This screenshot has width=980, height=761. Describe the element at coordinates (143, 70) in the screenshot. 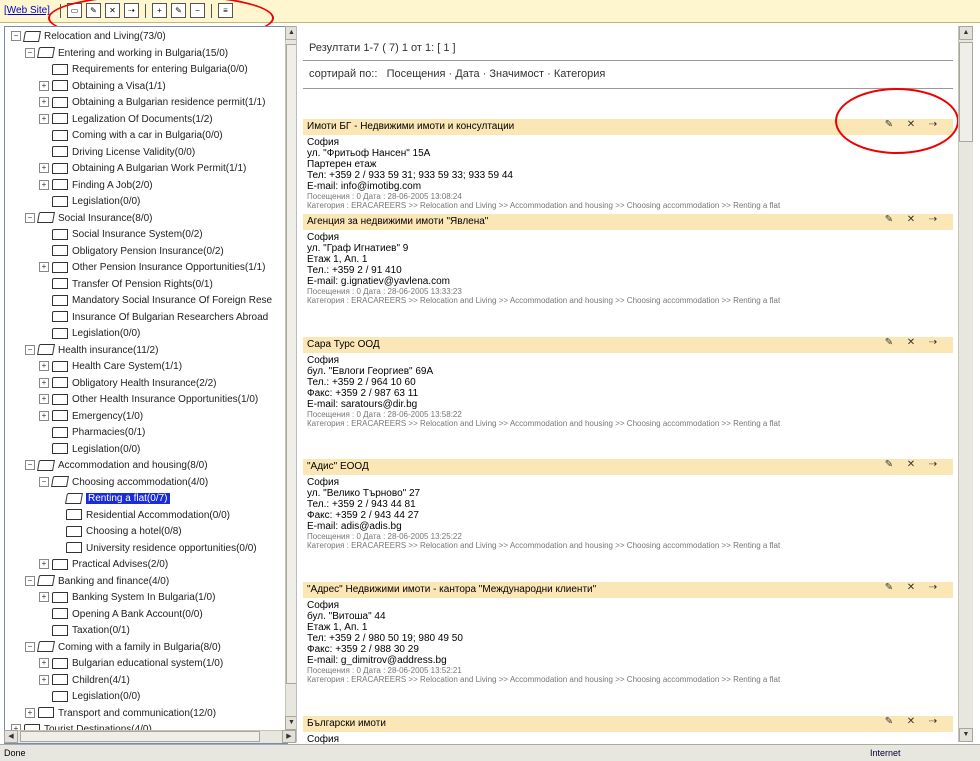

I see `tree-node: Requirements for entering Bulgaria(0/0)` at that location.